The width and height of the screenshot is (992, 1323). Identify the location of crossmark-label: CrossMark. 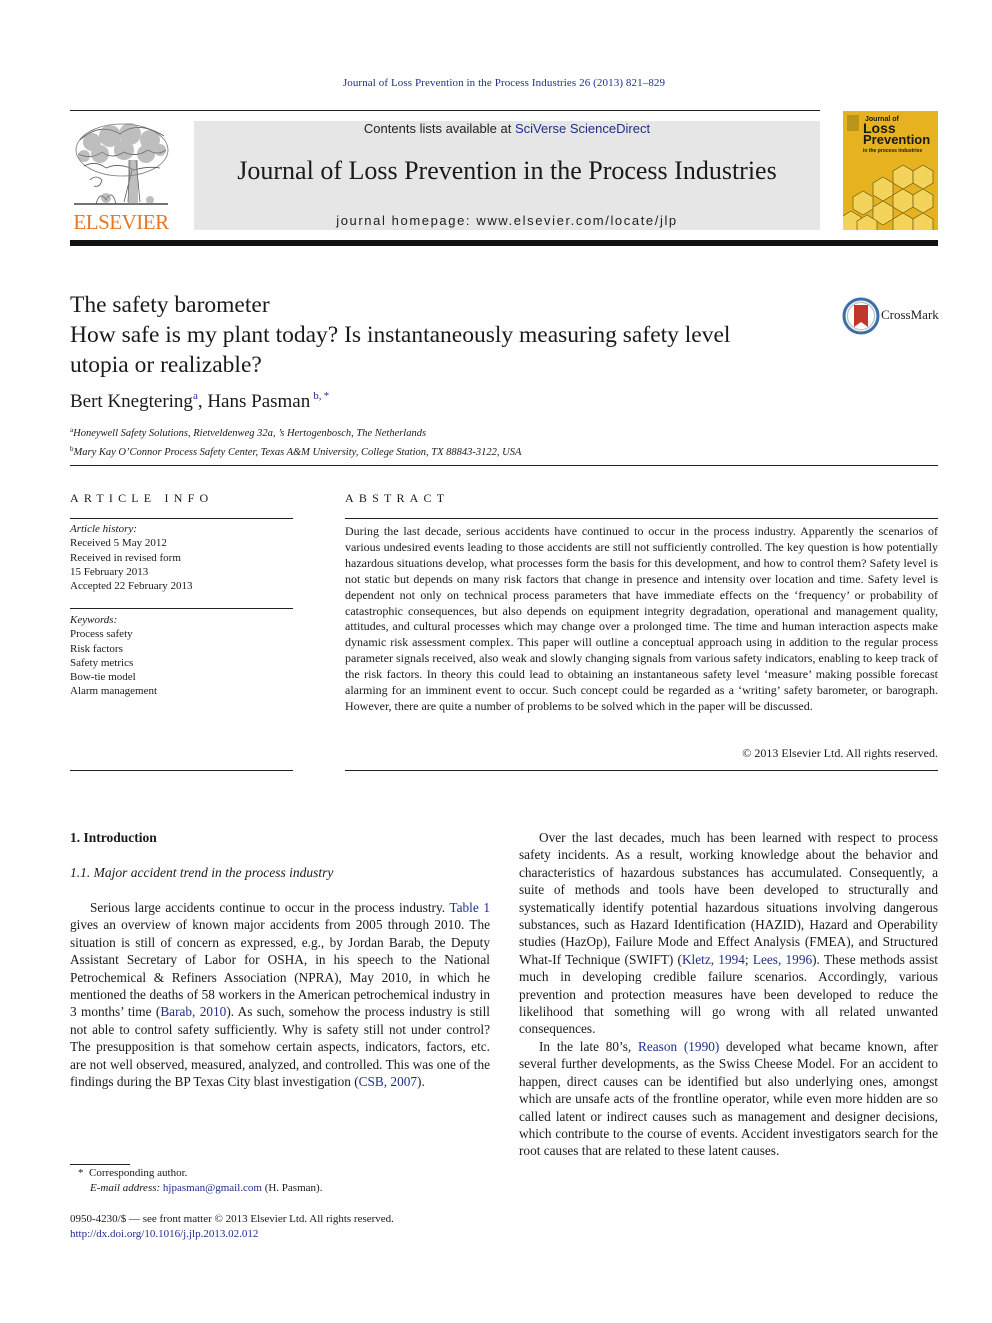
(910, 314).